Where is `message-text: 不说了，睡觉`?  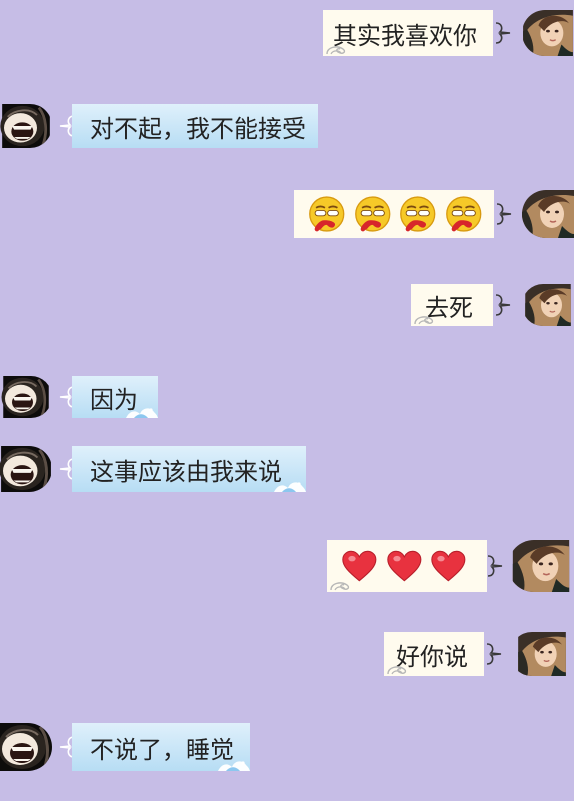 message-text: 不说了，睡觉 is located at coordinates (162, 749).